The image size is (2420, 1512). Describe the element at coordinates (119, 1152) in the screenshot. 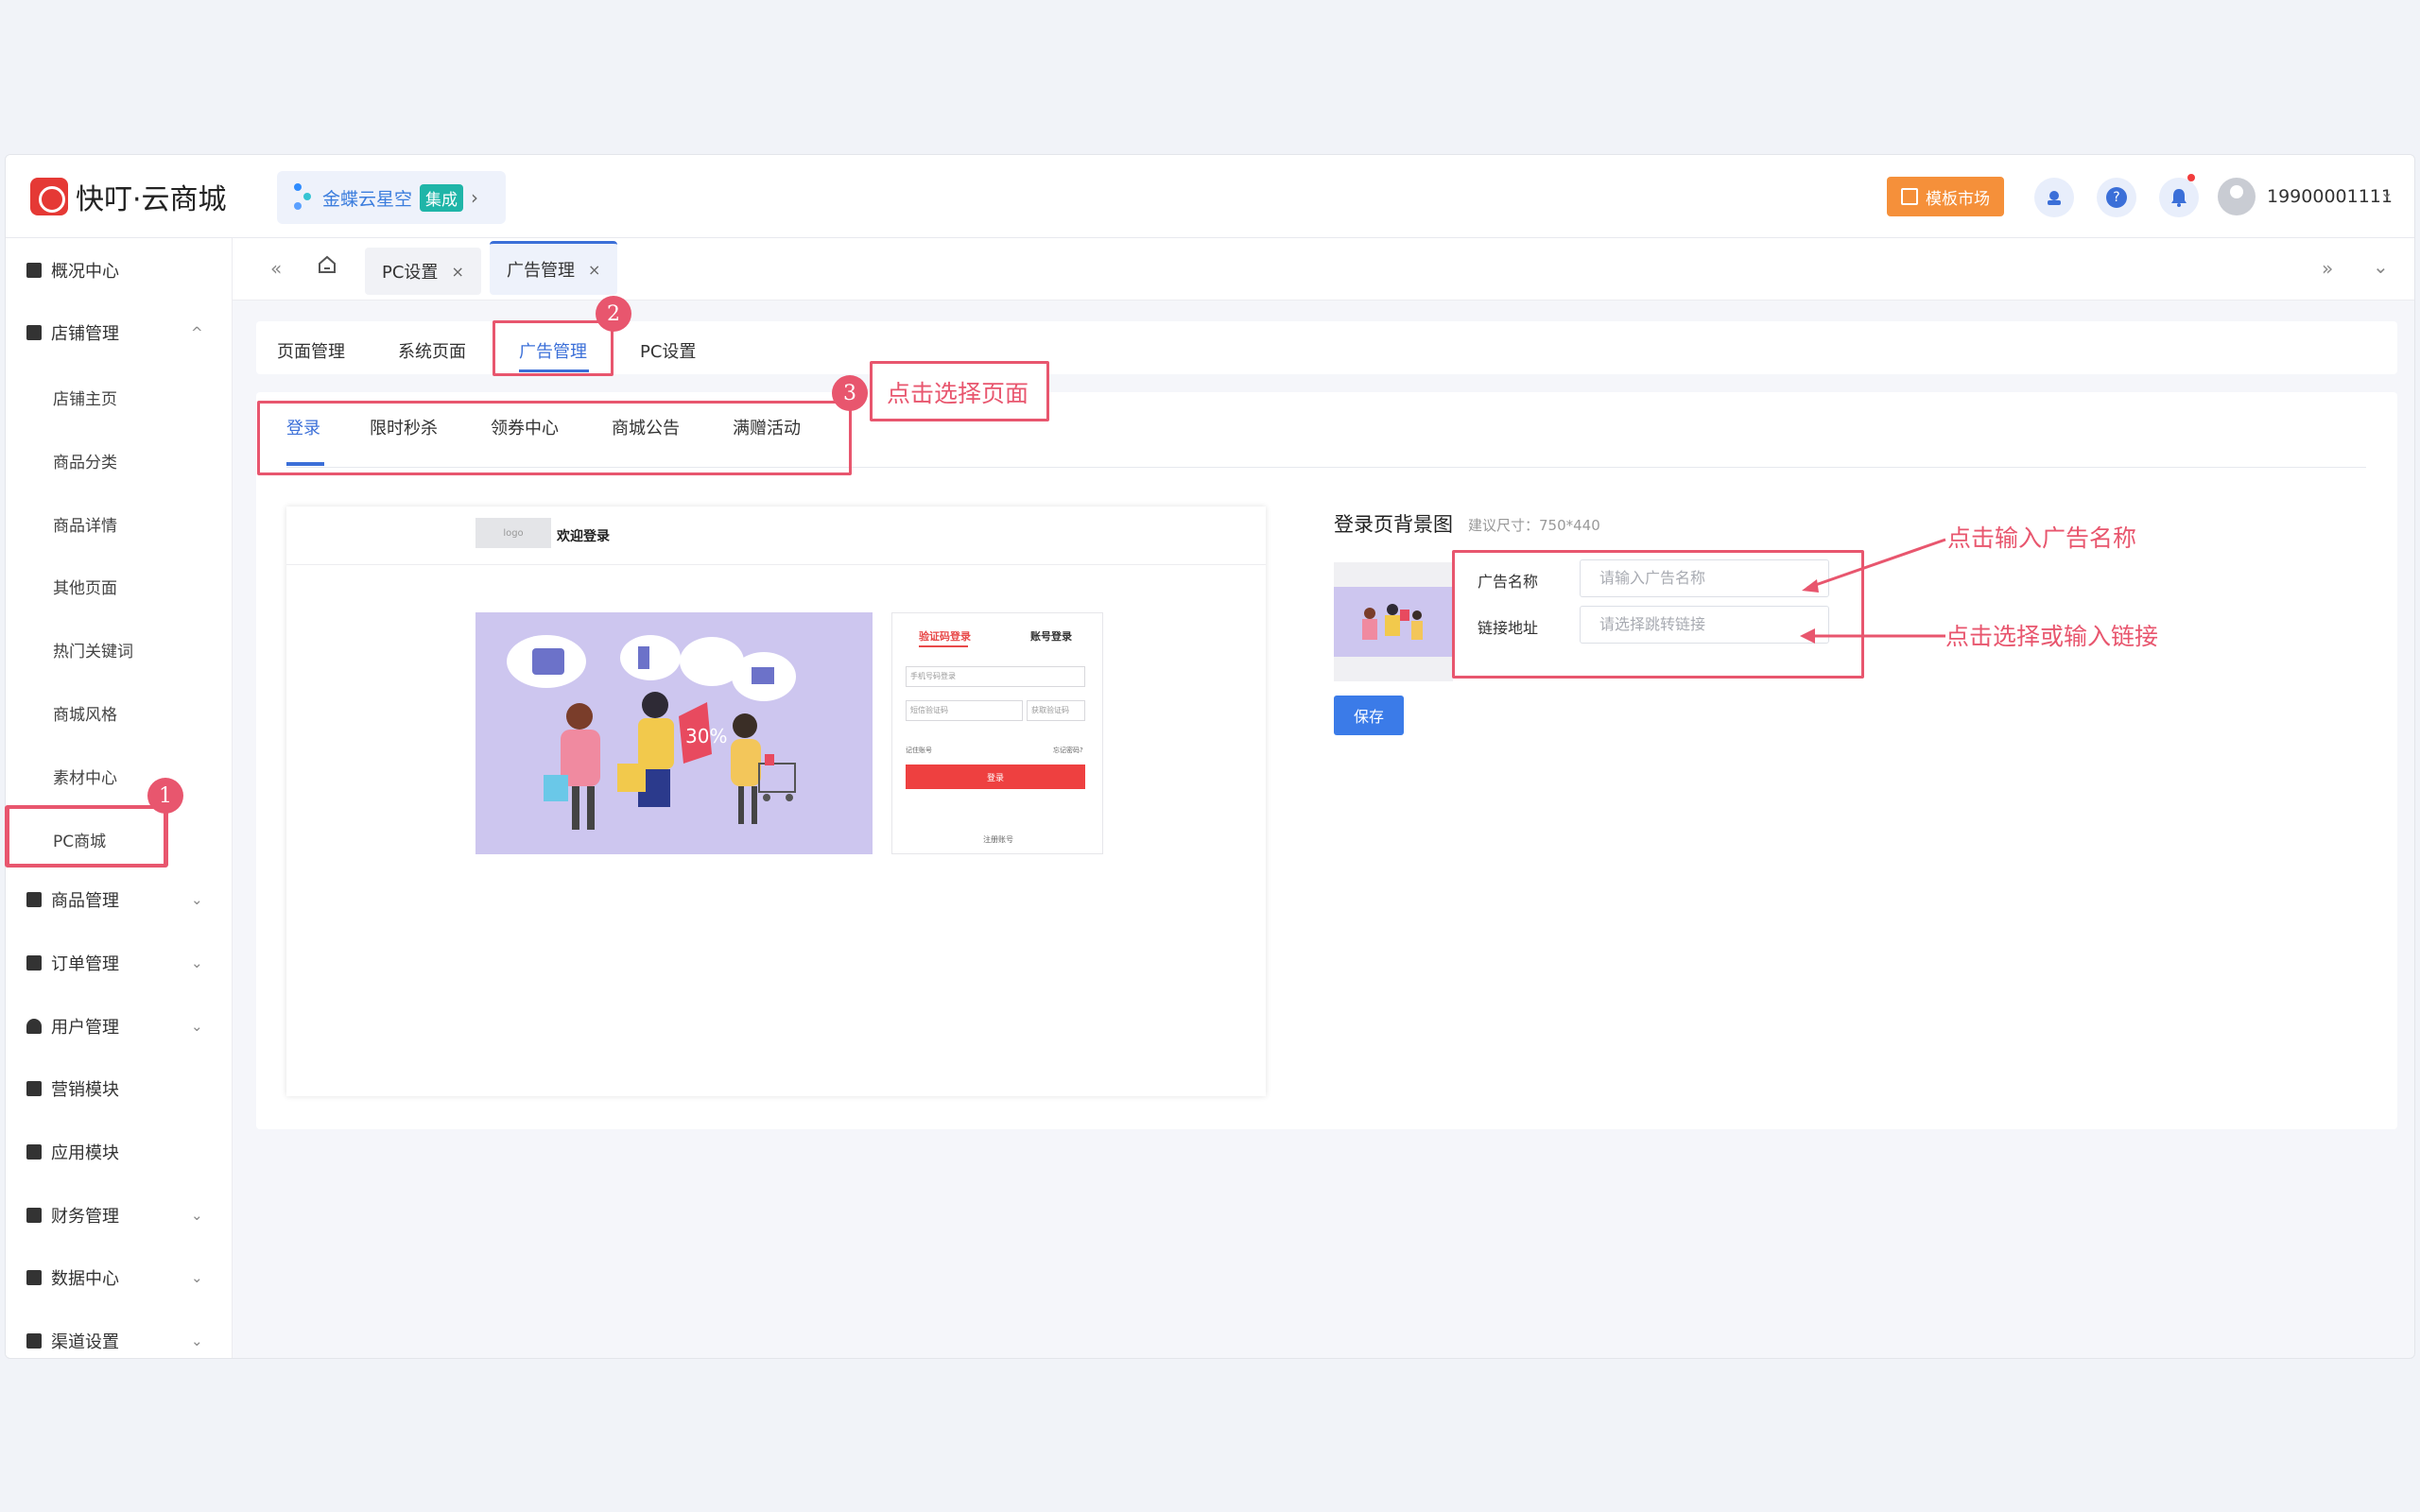

I see `sidebar-item-apps: 应用模块` at that location.